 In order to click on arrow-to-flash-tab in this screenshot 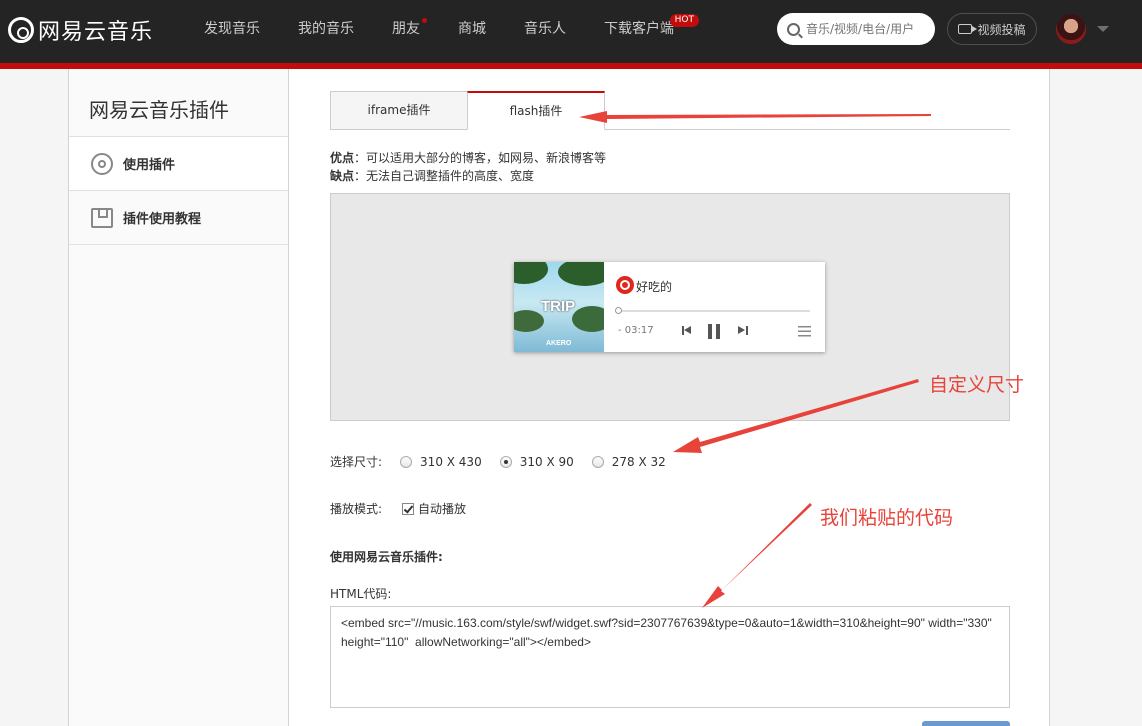, I will do `click(755, 117)`.